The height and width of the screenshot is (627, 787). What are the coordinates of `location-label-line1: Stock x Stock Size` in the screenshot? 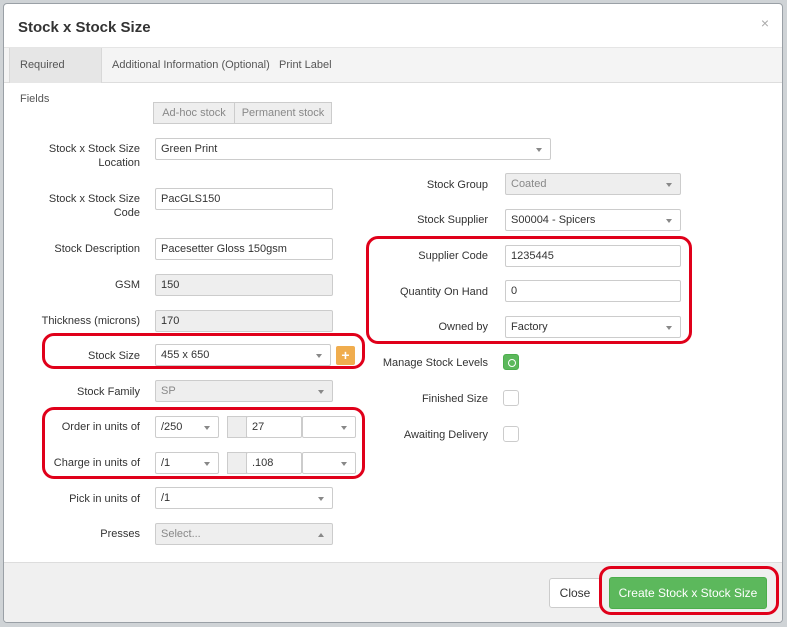 It's located at (94, 149).